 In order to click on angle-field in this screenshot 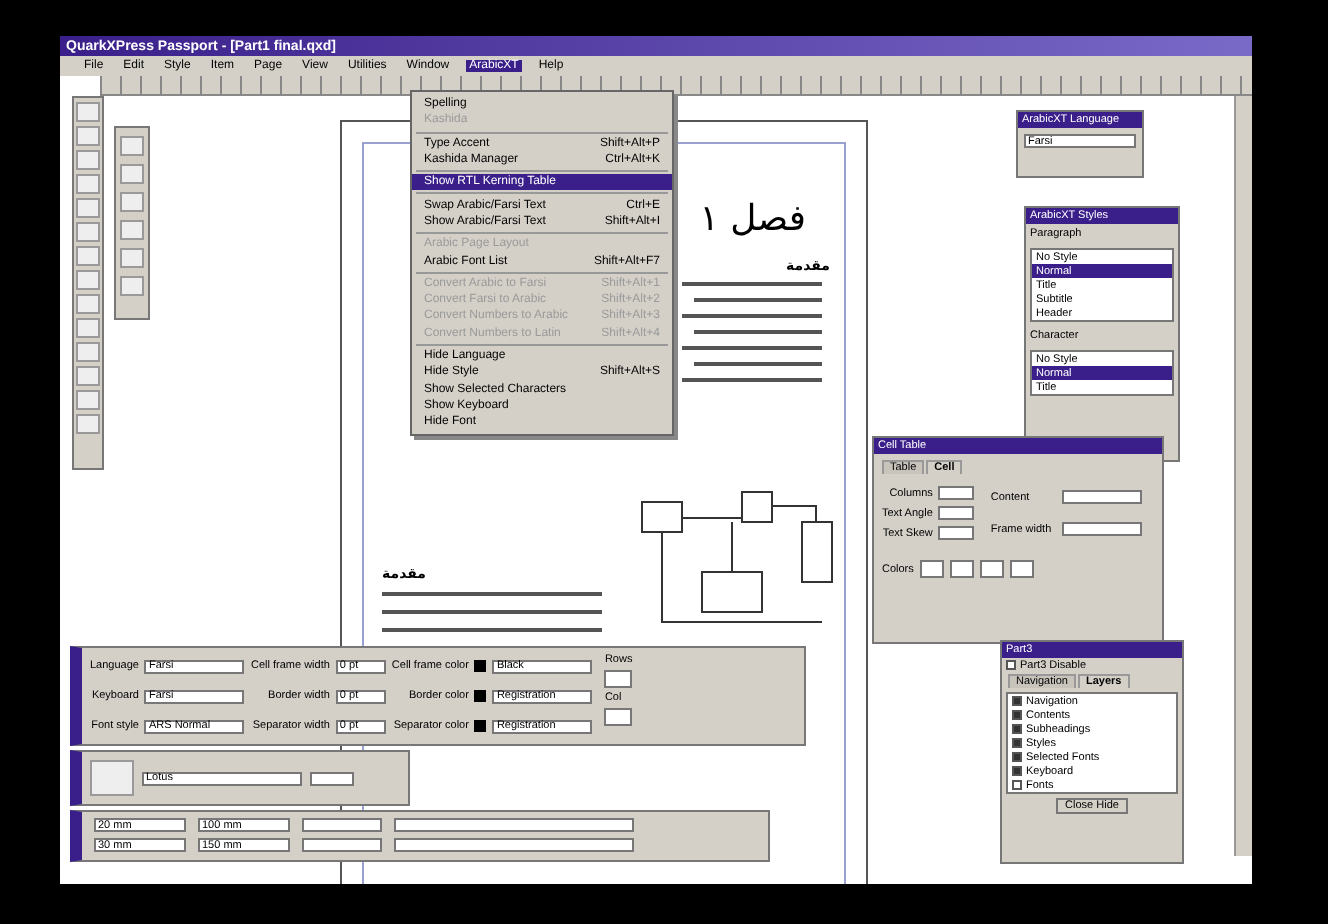, I will do `click(342, 825)`.